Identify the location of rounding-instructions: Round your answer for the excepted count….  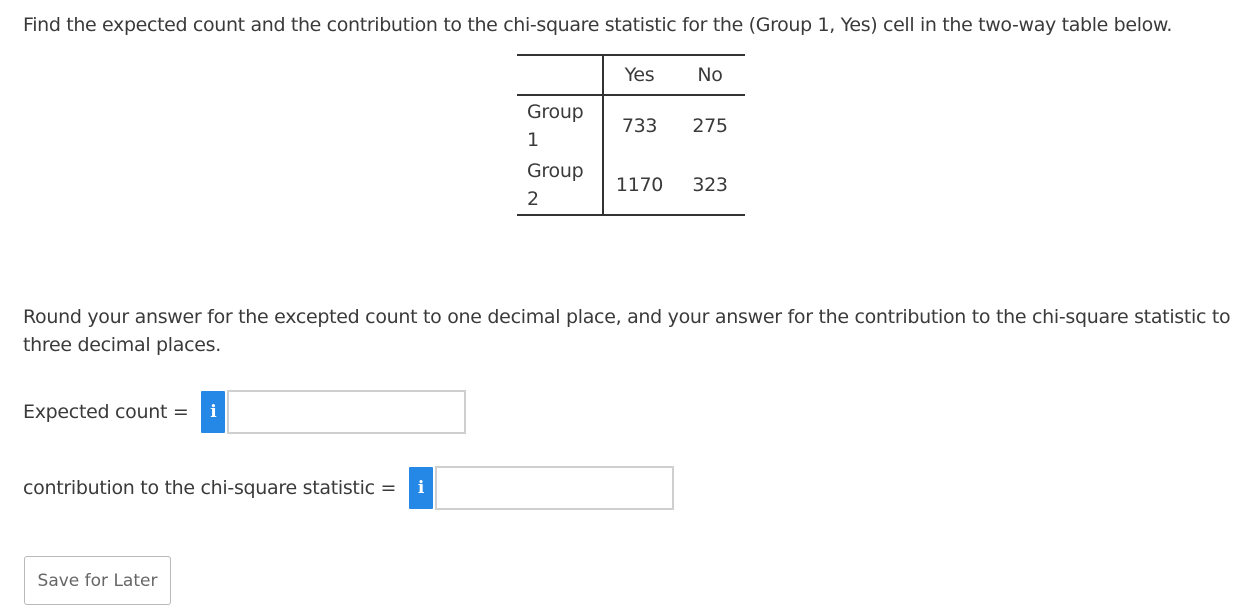
(627, 331).